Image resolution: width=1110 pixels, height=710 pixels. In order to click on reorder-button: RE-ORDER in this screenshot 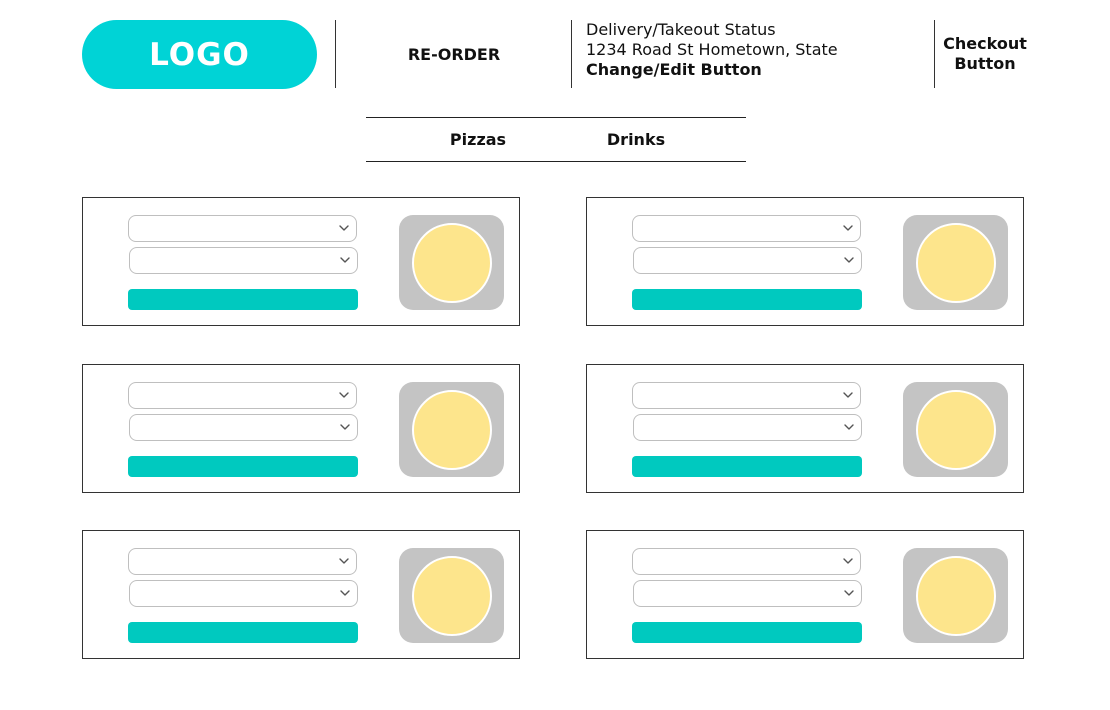, I will do `click(454, 54)`.